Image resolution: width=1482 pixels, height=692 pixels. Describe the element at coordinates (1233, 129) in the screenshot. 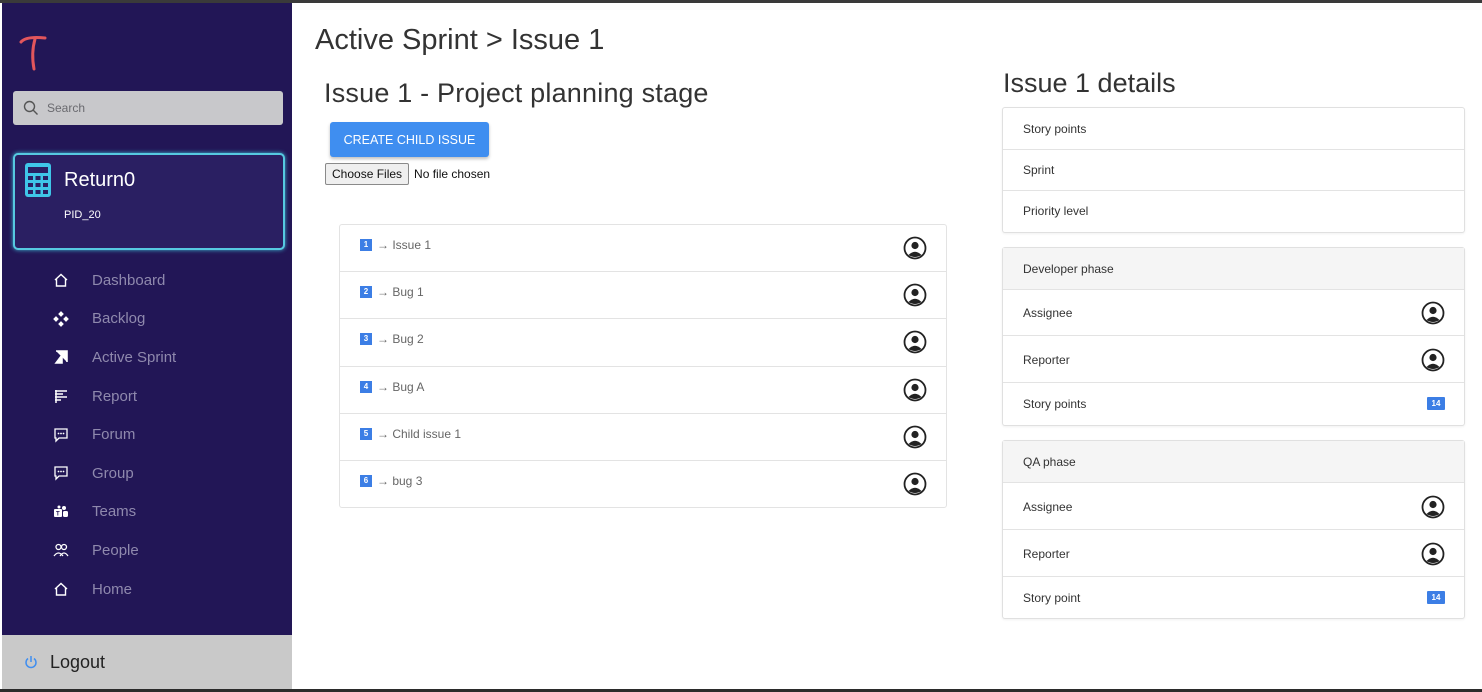

I see `detail-row-story-points: Story points` at that location.